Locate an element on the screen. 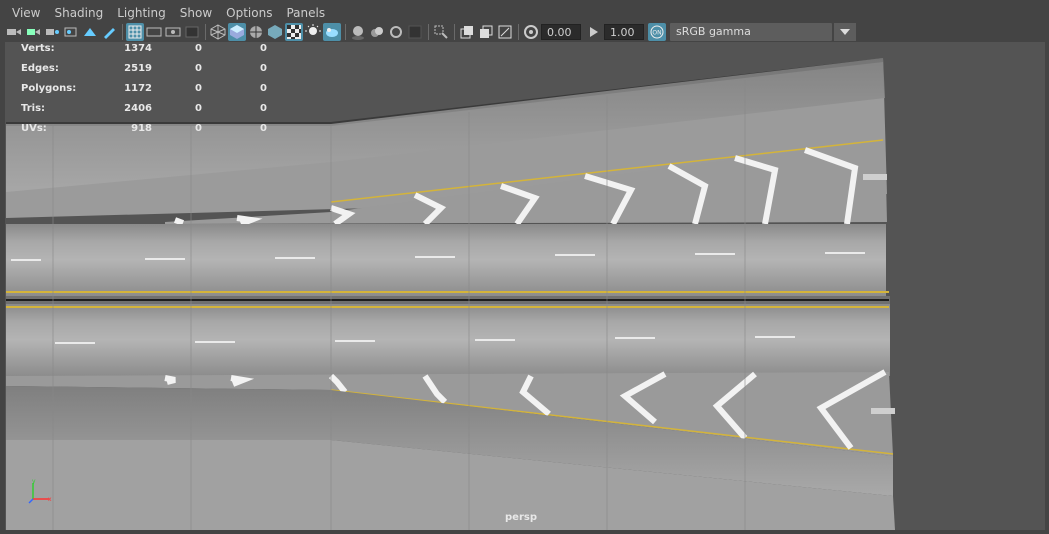  lower-lanes is located at coordinates (448, 340).